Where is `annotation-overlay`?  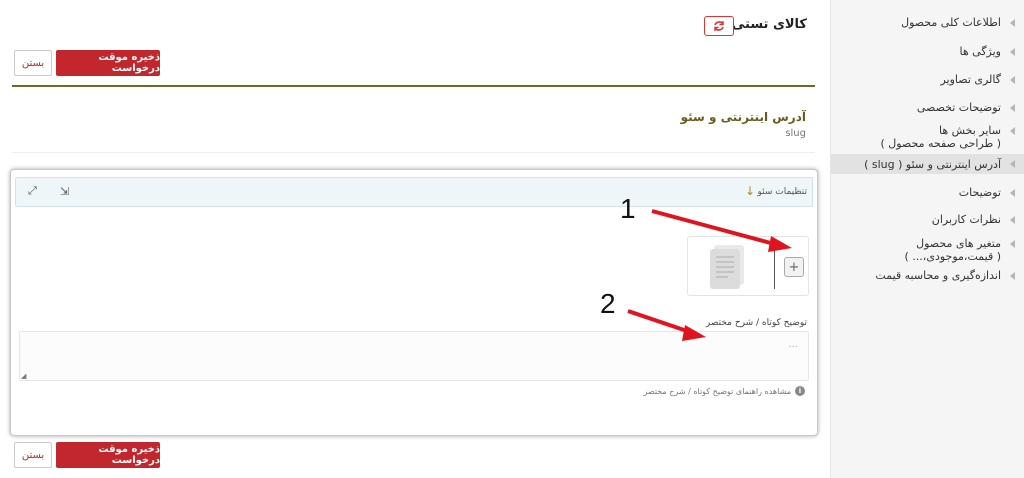 annotation-overlay is located at coordinates (709, 275).